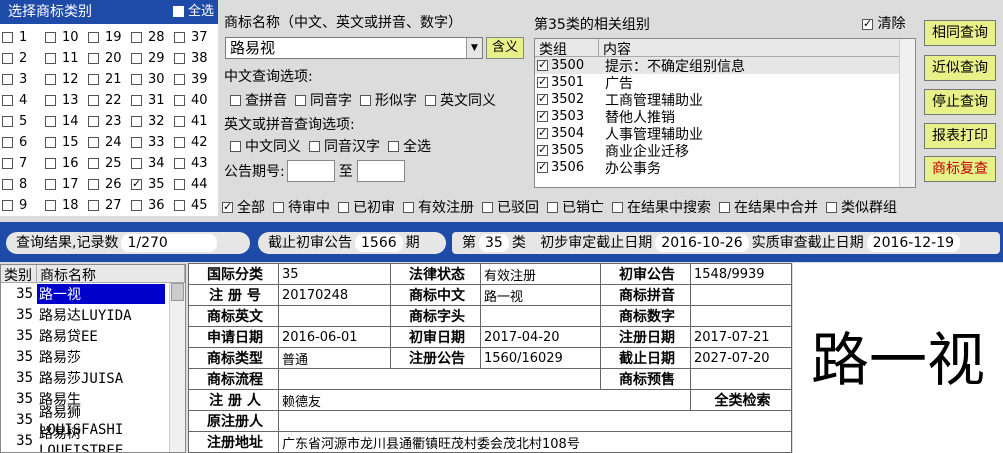 This screenshot has height=453, width=1003. Describe the element at coordinates (354, 48) in the screenshot. I see `trademark-name-input: 路易视 ▼` at that location.